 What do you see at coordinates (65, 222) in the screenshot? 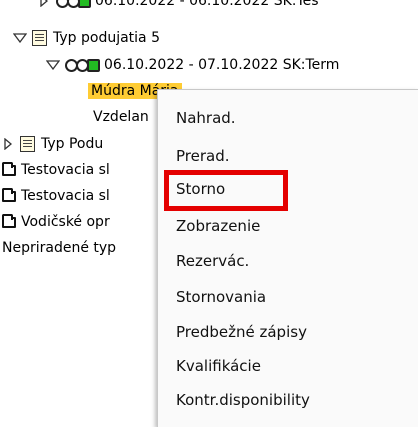
I see `tree-row-label: Vodičské opr` at bounding box center [65, 222].